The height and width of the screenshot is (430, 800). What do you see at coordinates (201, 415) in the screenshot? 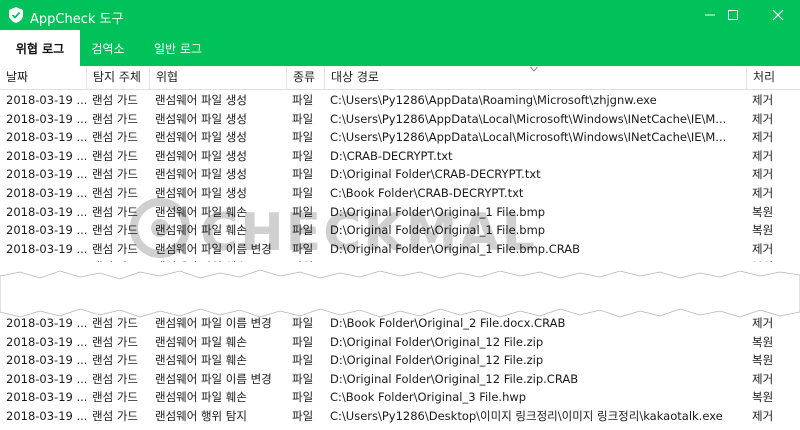
I see `cell-threat: 랜섬웨어 행위 탐지` at bounding box center [201, 415].